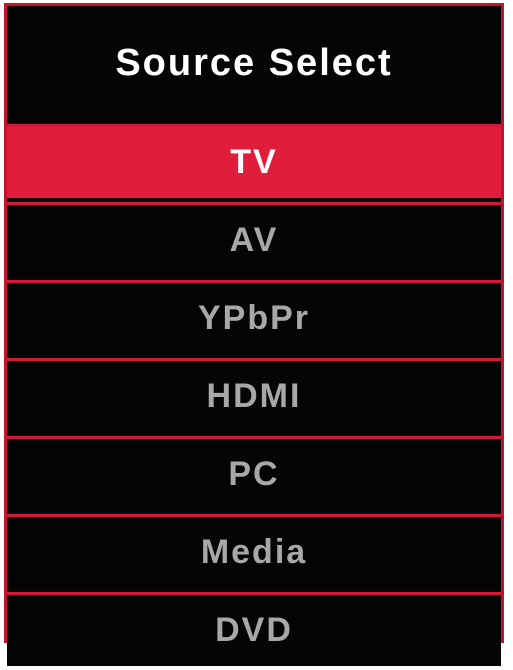  I want to click on source-item-media: Media, so click(254, 552).